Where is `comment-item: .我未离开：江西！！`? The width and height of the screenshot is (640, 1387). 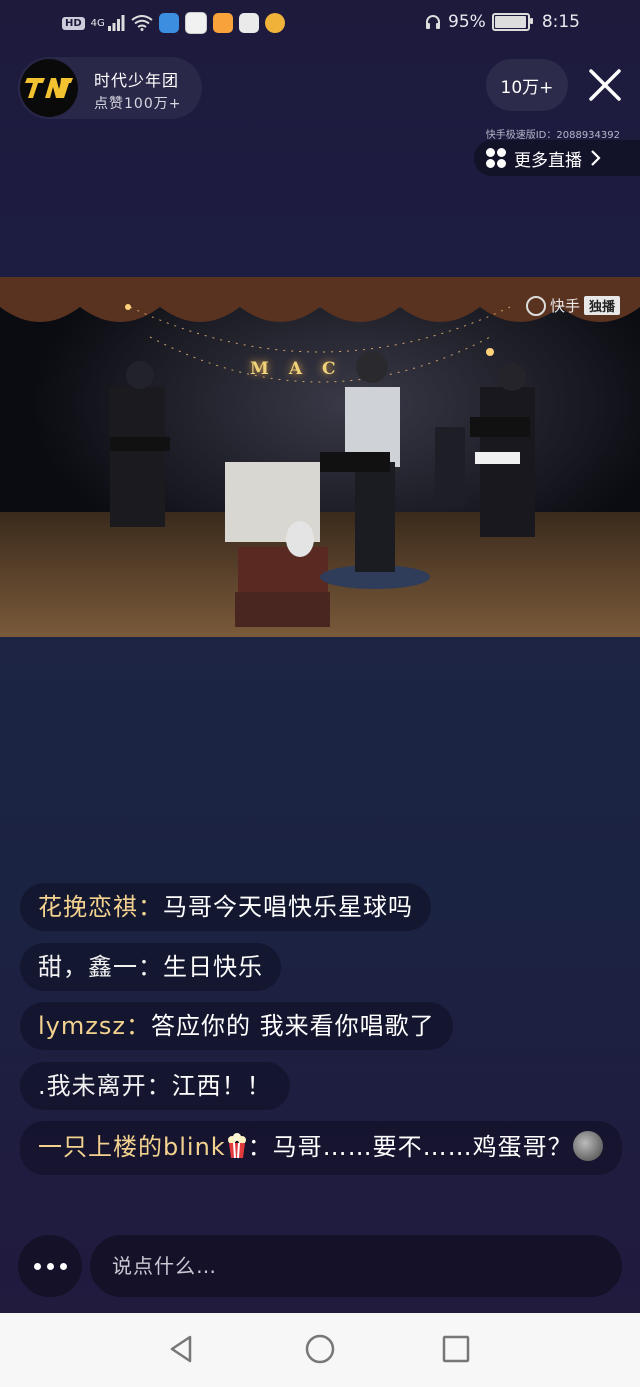
comment-item: .我未离开：江西！！ is located at coordinates (155, 1086).